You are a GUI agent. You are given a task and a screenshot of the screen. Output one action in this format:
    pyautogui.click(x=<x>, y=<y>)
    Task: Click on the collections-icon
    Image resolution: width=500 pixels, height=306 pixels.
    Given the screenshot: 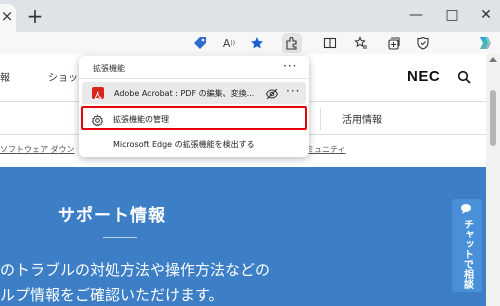 What is the action you would take?
    pyautogui.click(x=394, y=43)
    